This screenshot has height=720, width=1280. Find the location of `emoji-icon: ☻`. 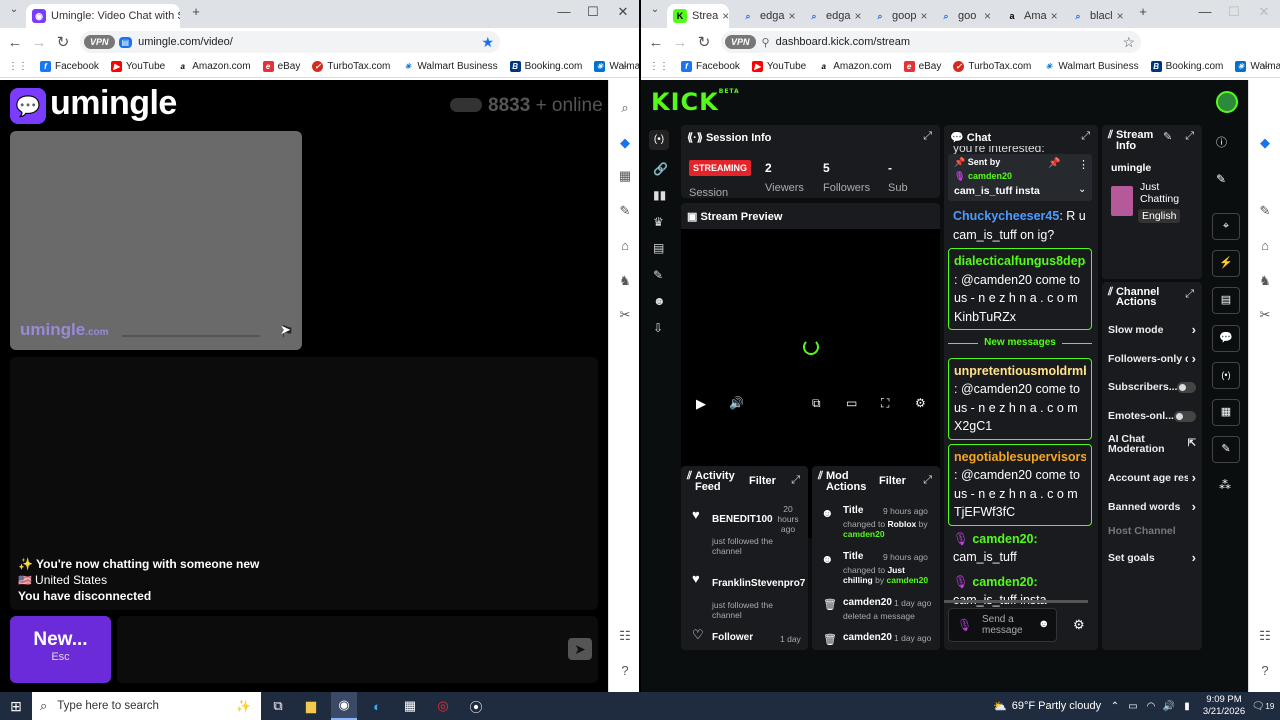

emoji-icon: ☻ is located at coordinates (1044, 624).